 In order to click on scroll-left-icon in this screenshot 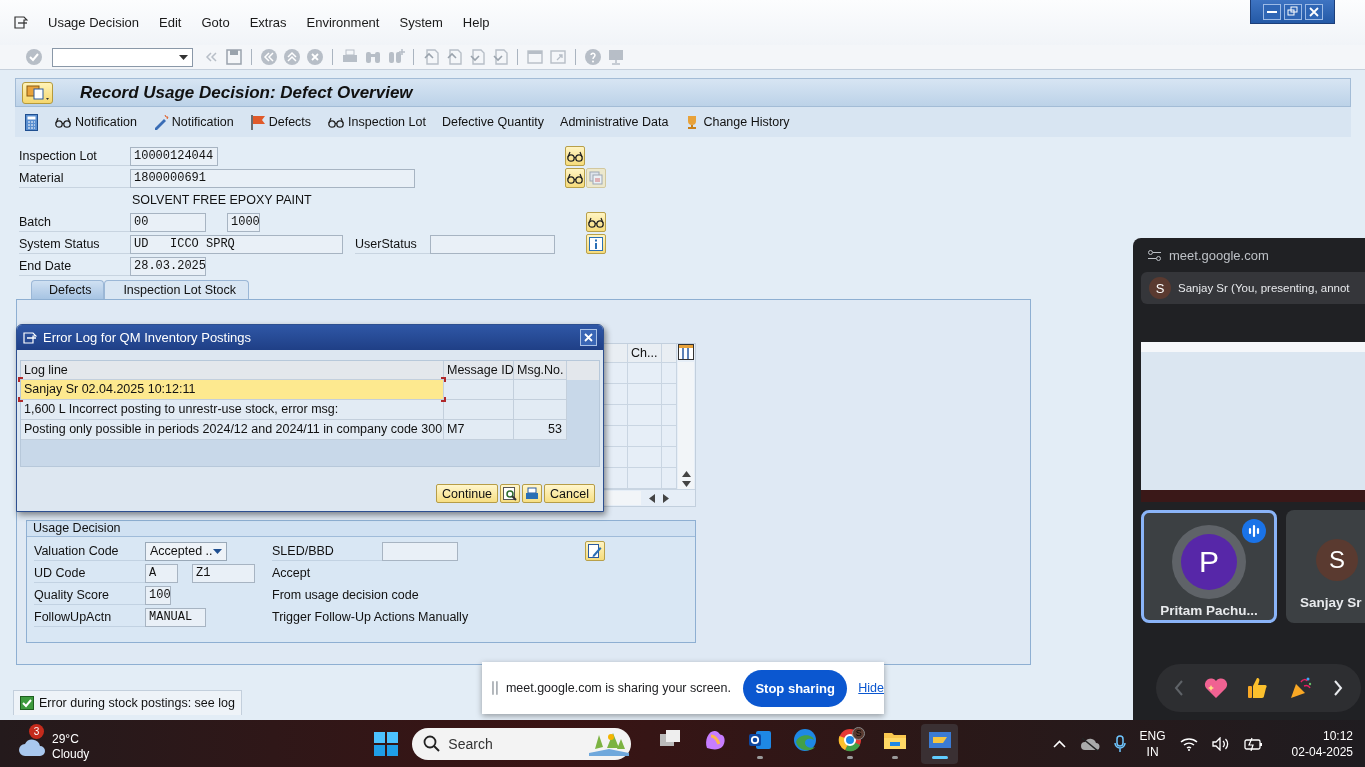, I will do `click(652, 498)`.